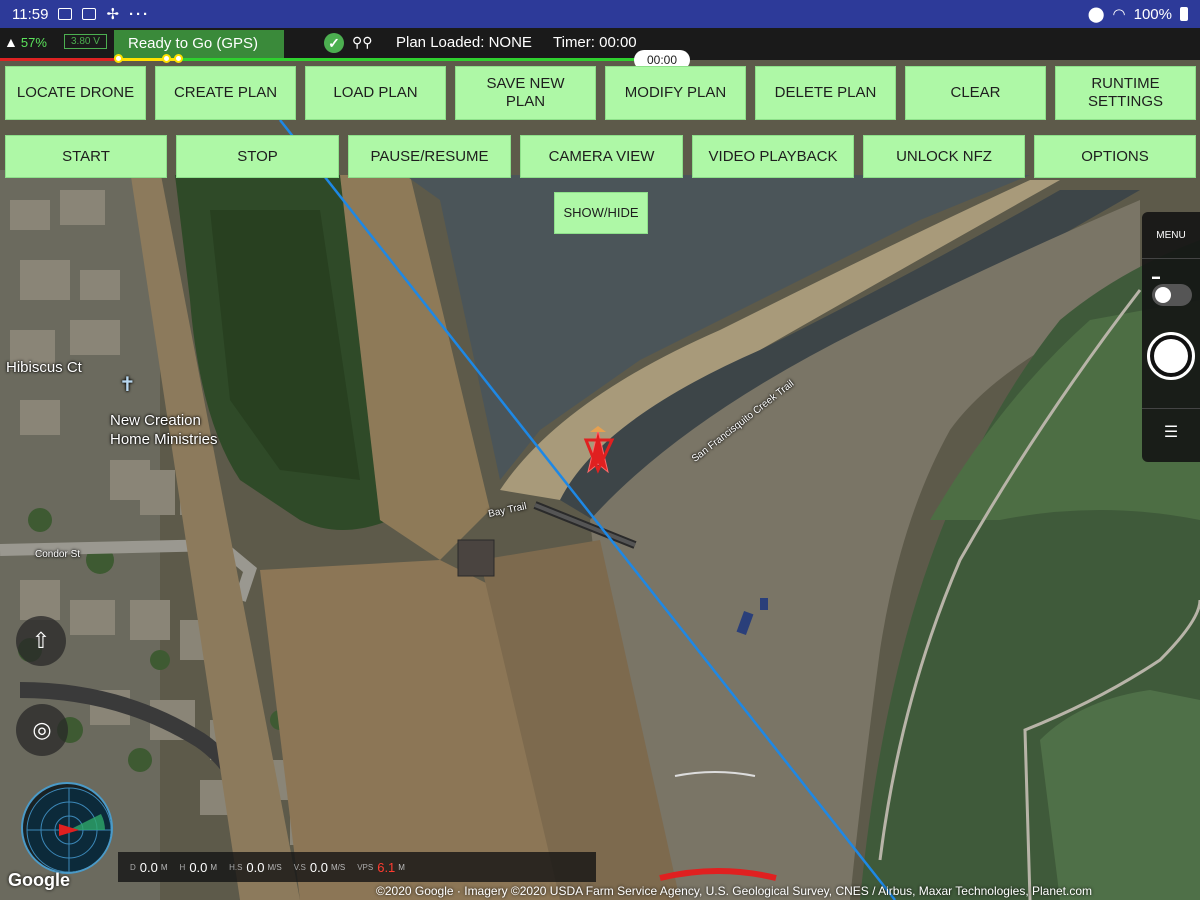 The height and width of the screenshot is (900, 1200). What do you see at coordinates (1125, 93) in the screenshot?
I see `runtime-settings-button: RUNTIME SETTINGS` at bounding box center [1125, 93].